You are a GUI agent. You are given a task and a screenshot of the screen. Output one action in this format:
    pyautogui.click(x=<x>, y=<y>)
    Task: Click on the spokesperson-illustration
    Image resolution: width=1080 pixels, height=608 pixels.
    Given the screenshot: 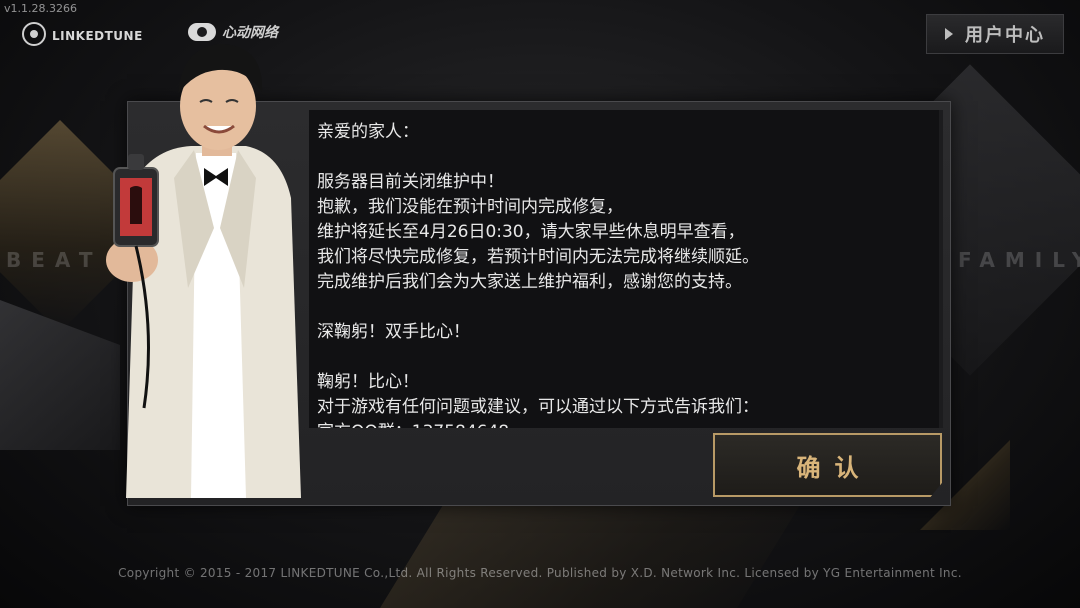 What is the action you would take?
    pyautogui.click(x=203, y=271)
    